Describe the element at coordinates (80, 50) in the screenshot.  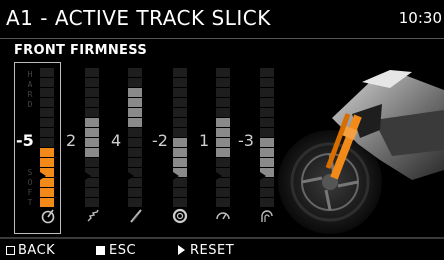
I see `section-title: FRONT FIRMNESS` at that location.